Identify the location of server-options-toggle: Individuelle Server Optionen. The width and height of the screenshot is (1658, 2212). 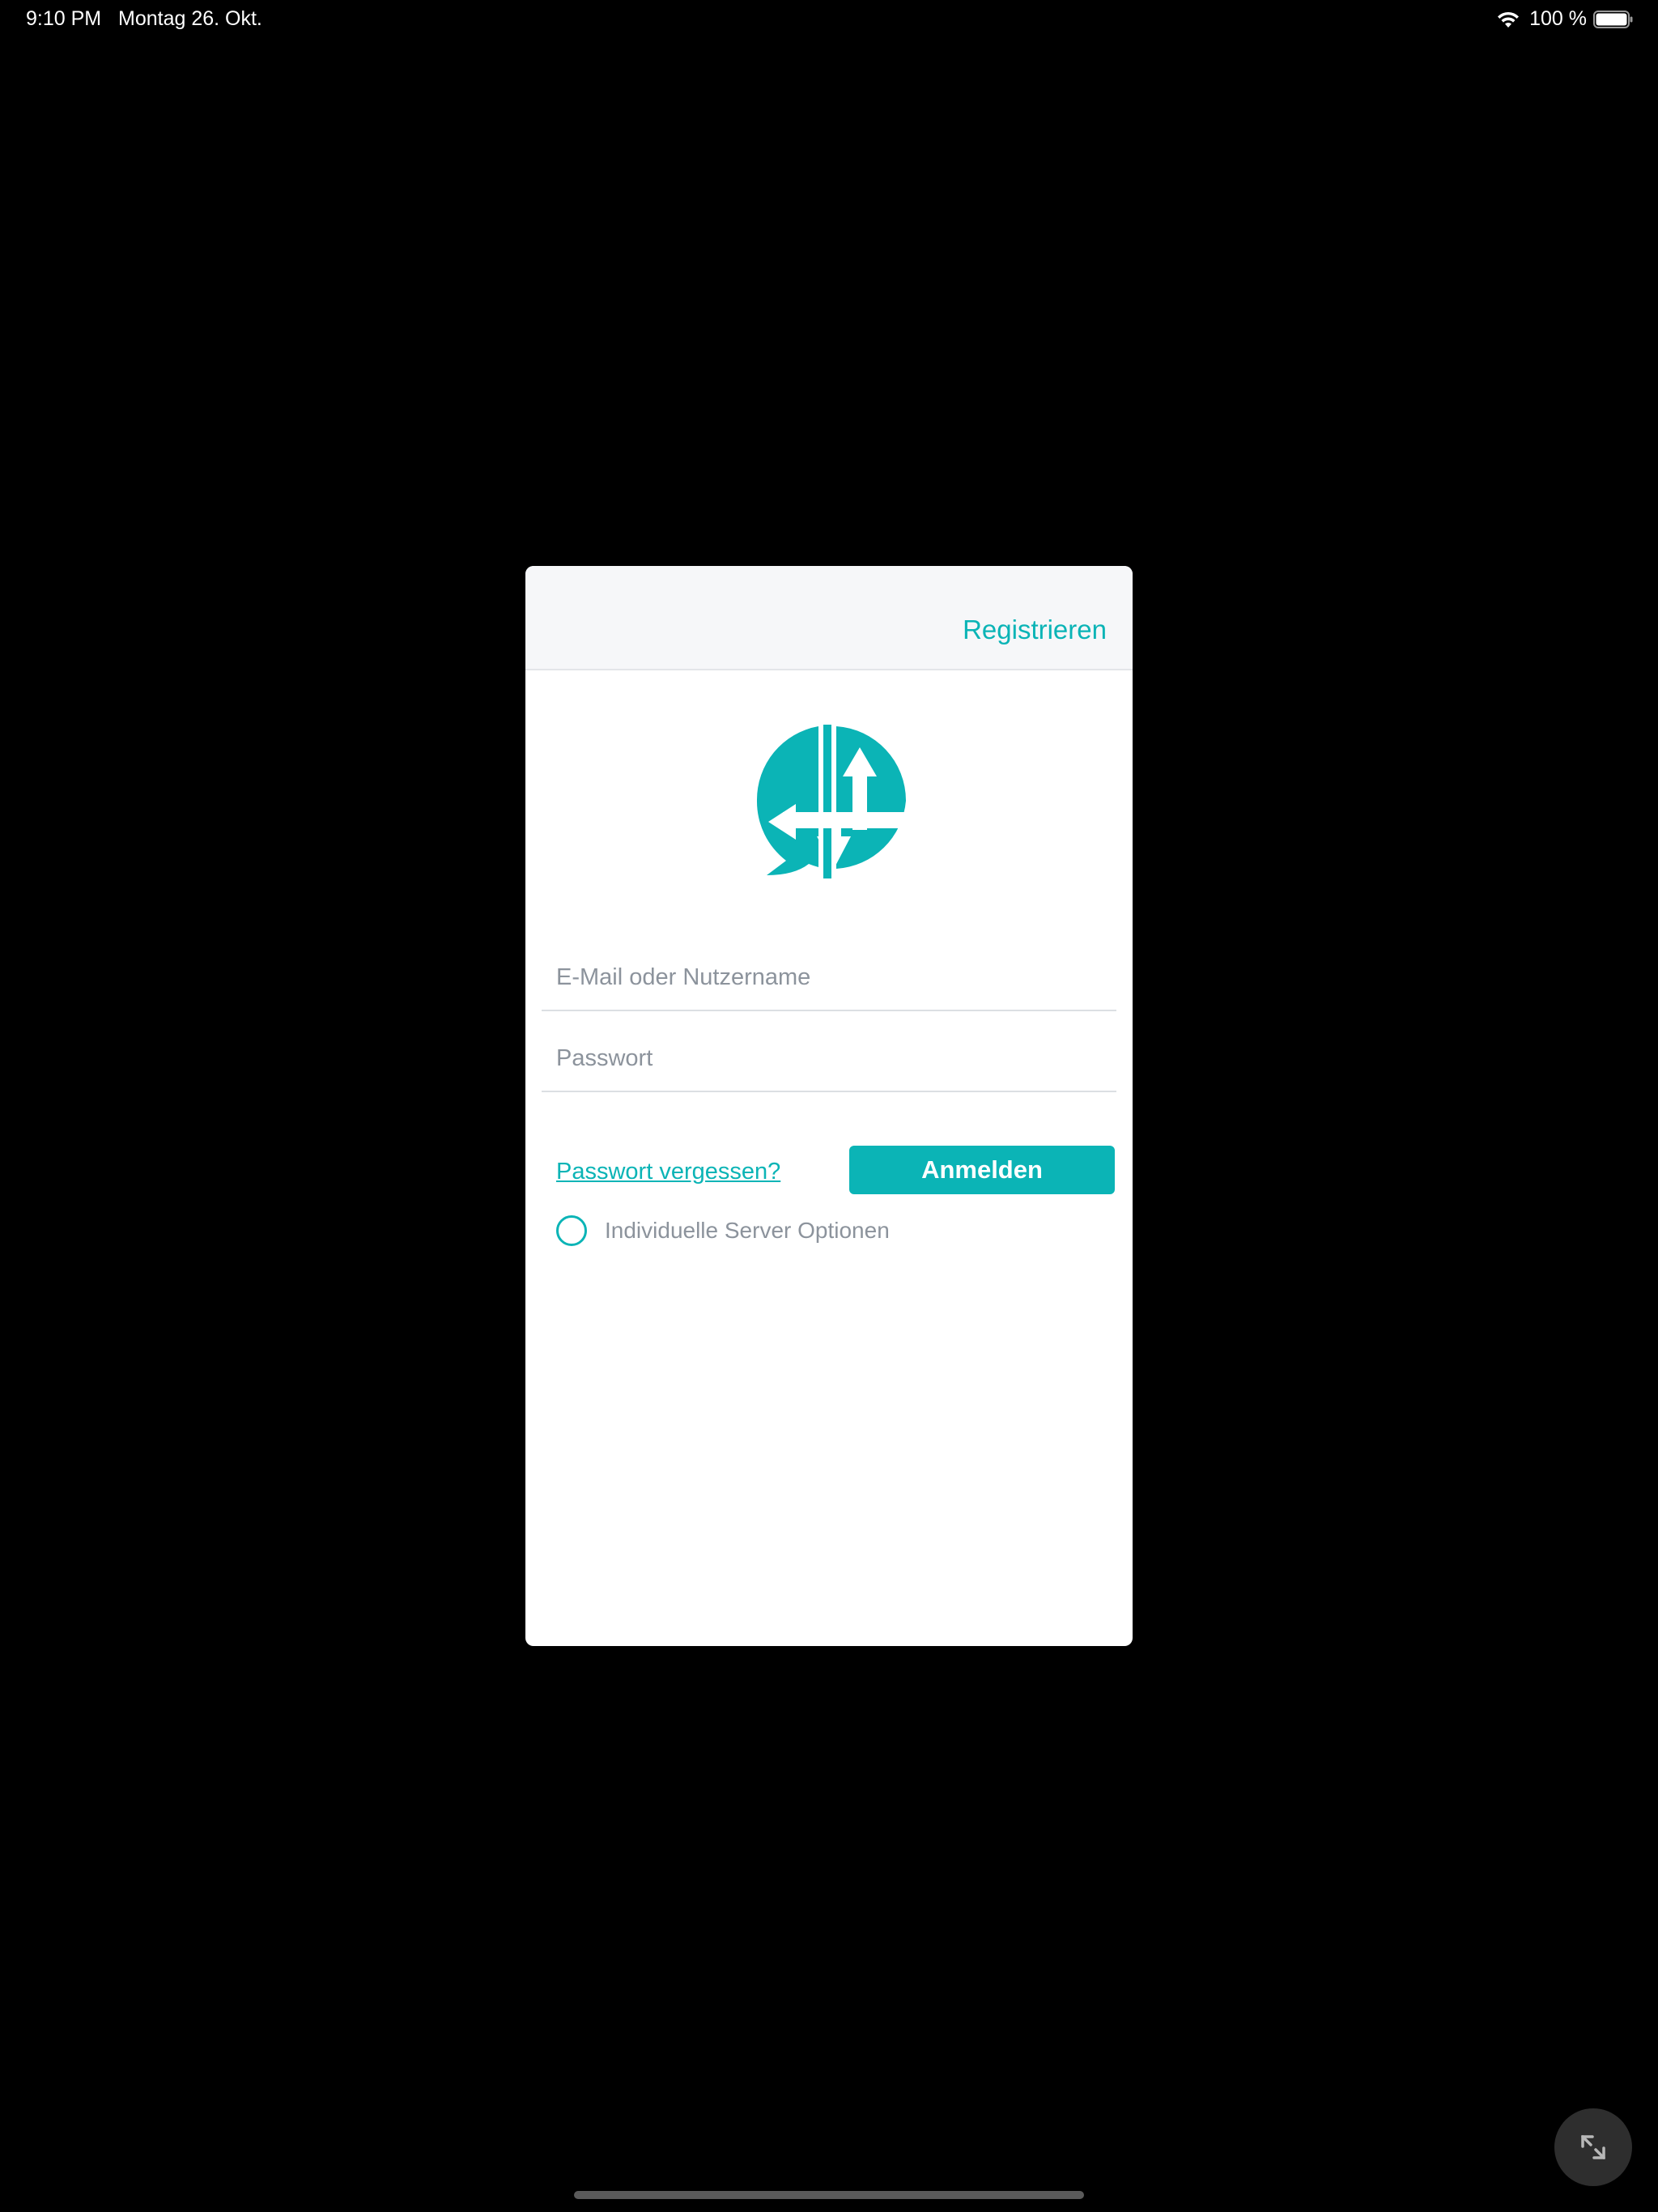
(723, 1230).